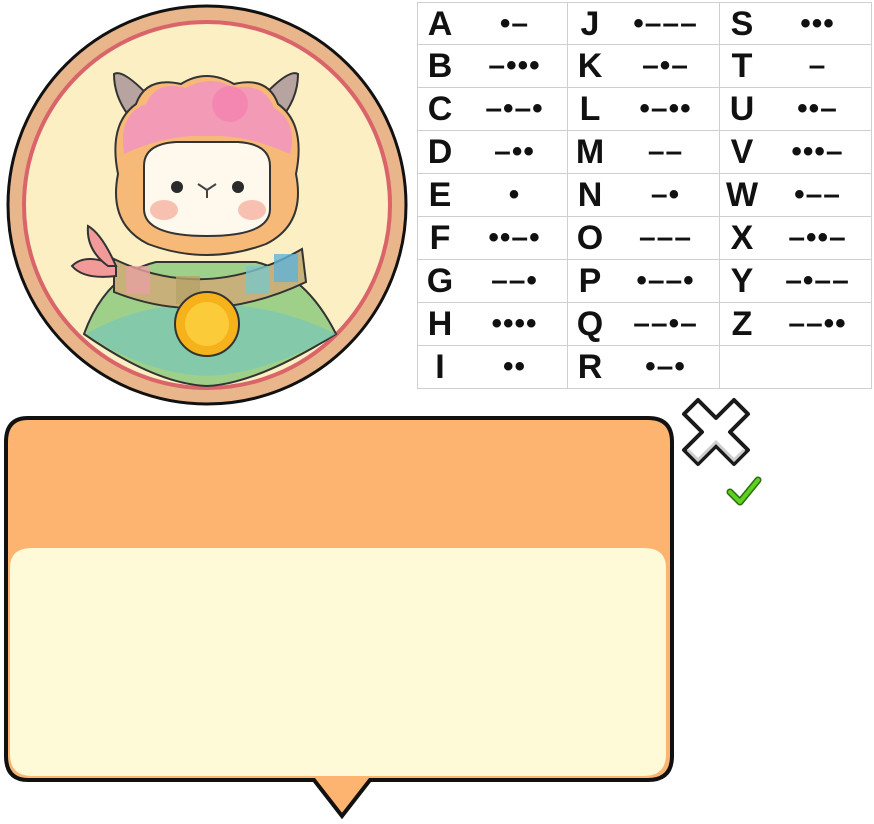 This screenshot has height=824, width=874. I want to click on morse-code: •–, so click(514, 23).